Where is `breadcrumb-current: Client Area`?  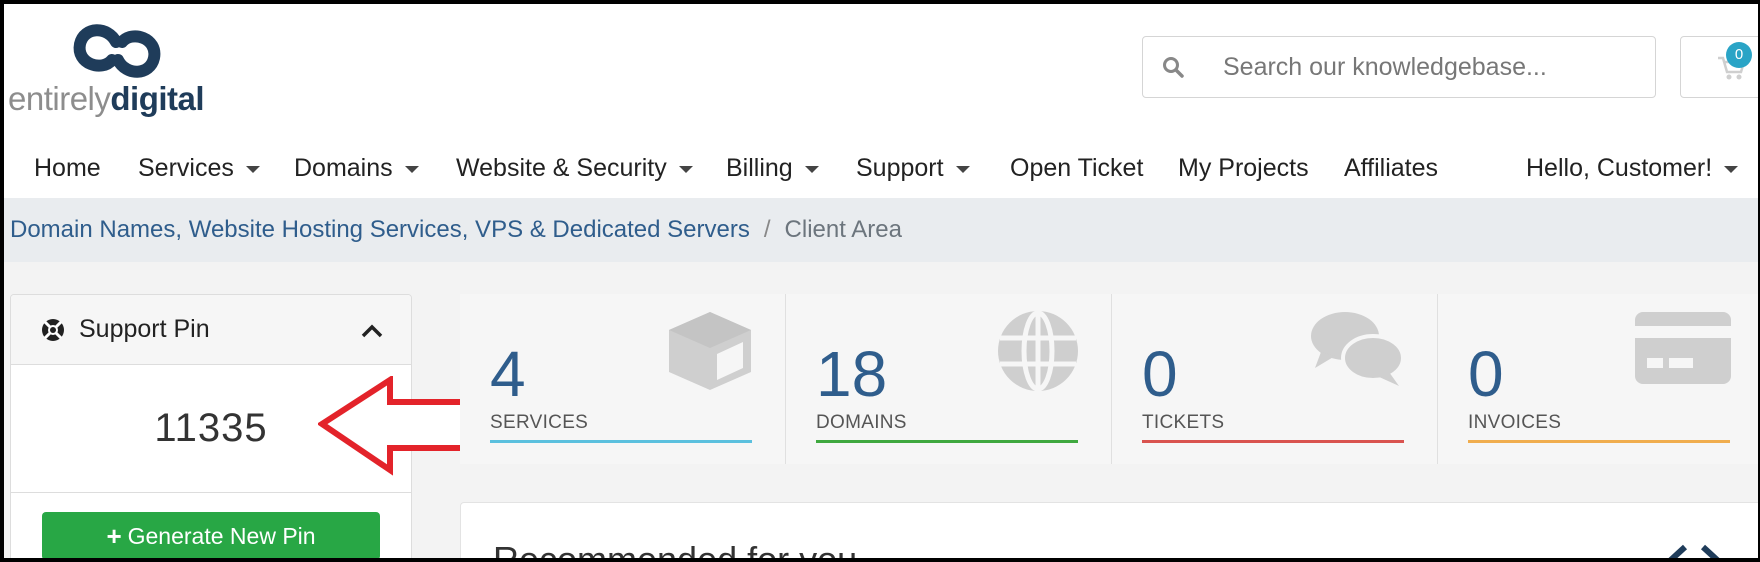
breadcrumb-current: Client Area is located at coordinates (843, 229).